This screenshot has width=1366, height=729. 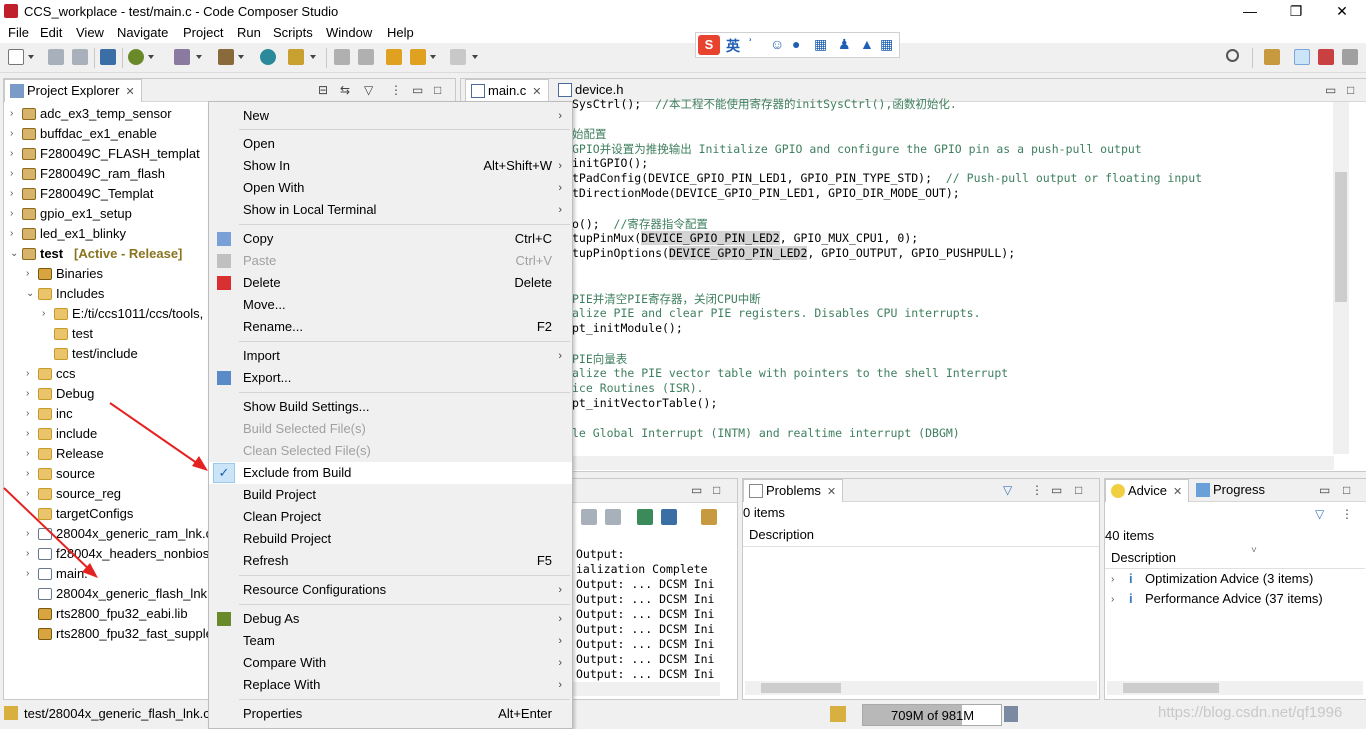 What do you see at coordinates (203, 32) in the screenshot?
I see `menu-project: Project` at bounding box center [203, 32].